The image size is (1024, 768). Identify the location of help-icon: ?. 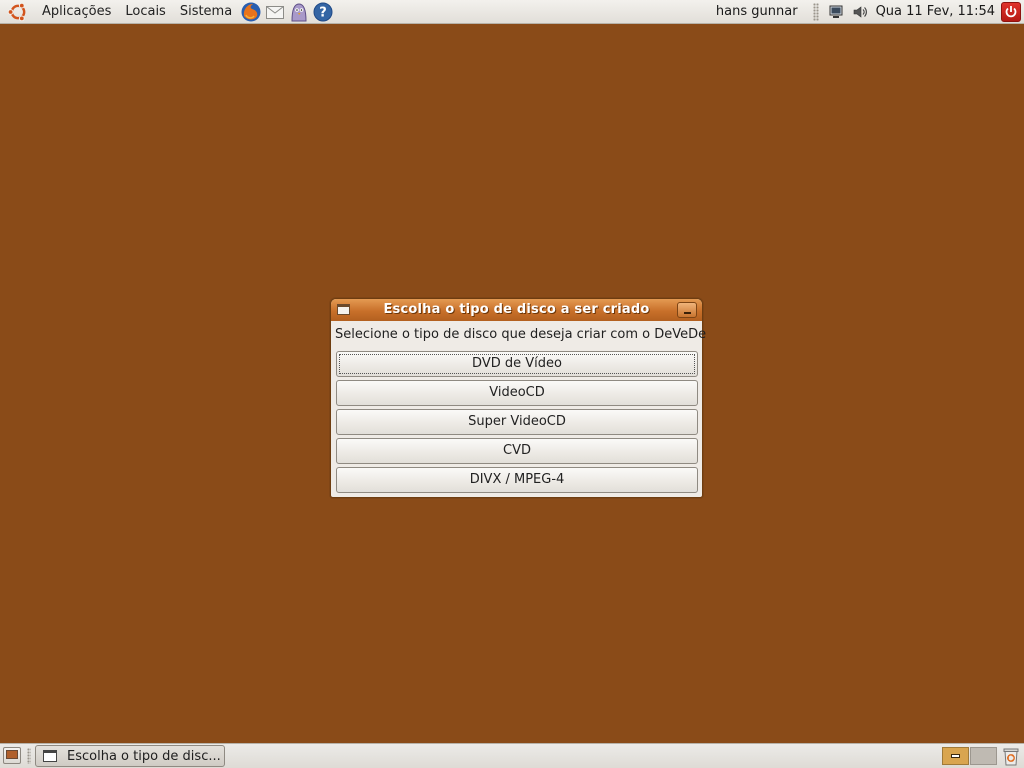
(323, 12).